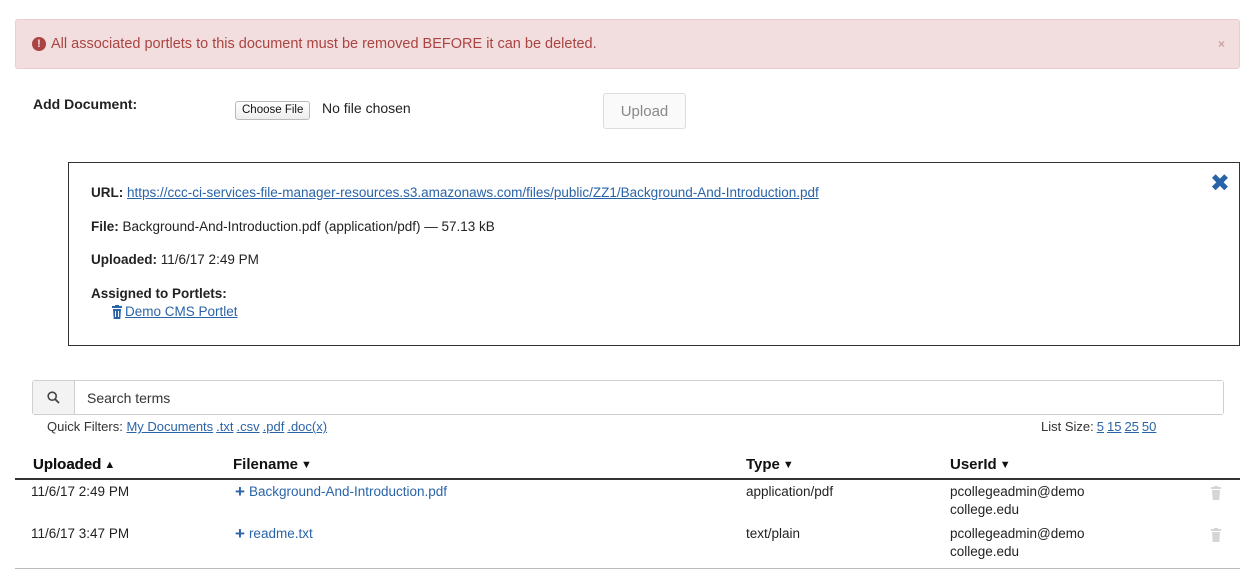 The height and width of the screenshot is (573, 1249). Describe the element at coordinates (627, 479) in the screenshot. I see `table-header-divider` at that location.